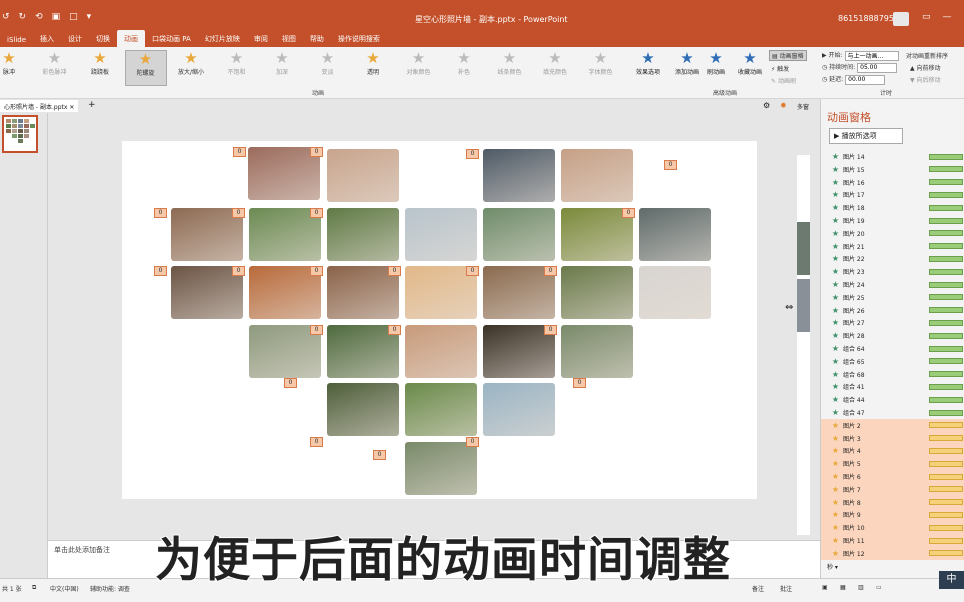 This screenshot has width=964, height=602. I want to click on animation-list-item: ★ 图片 20, so click(892, 233).